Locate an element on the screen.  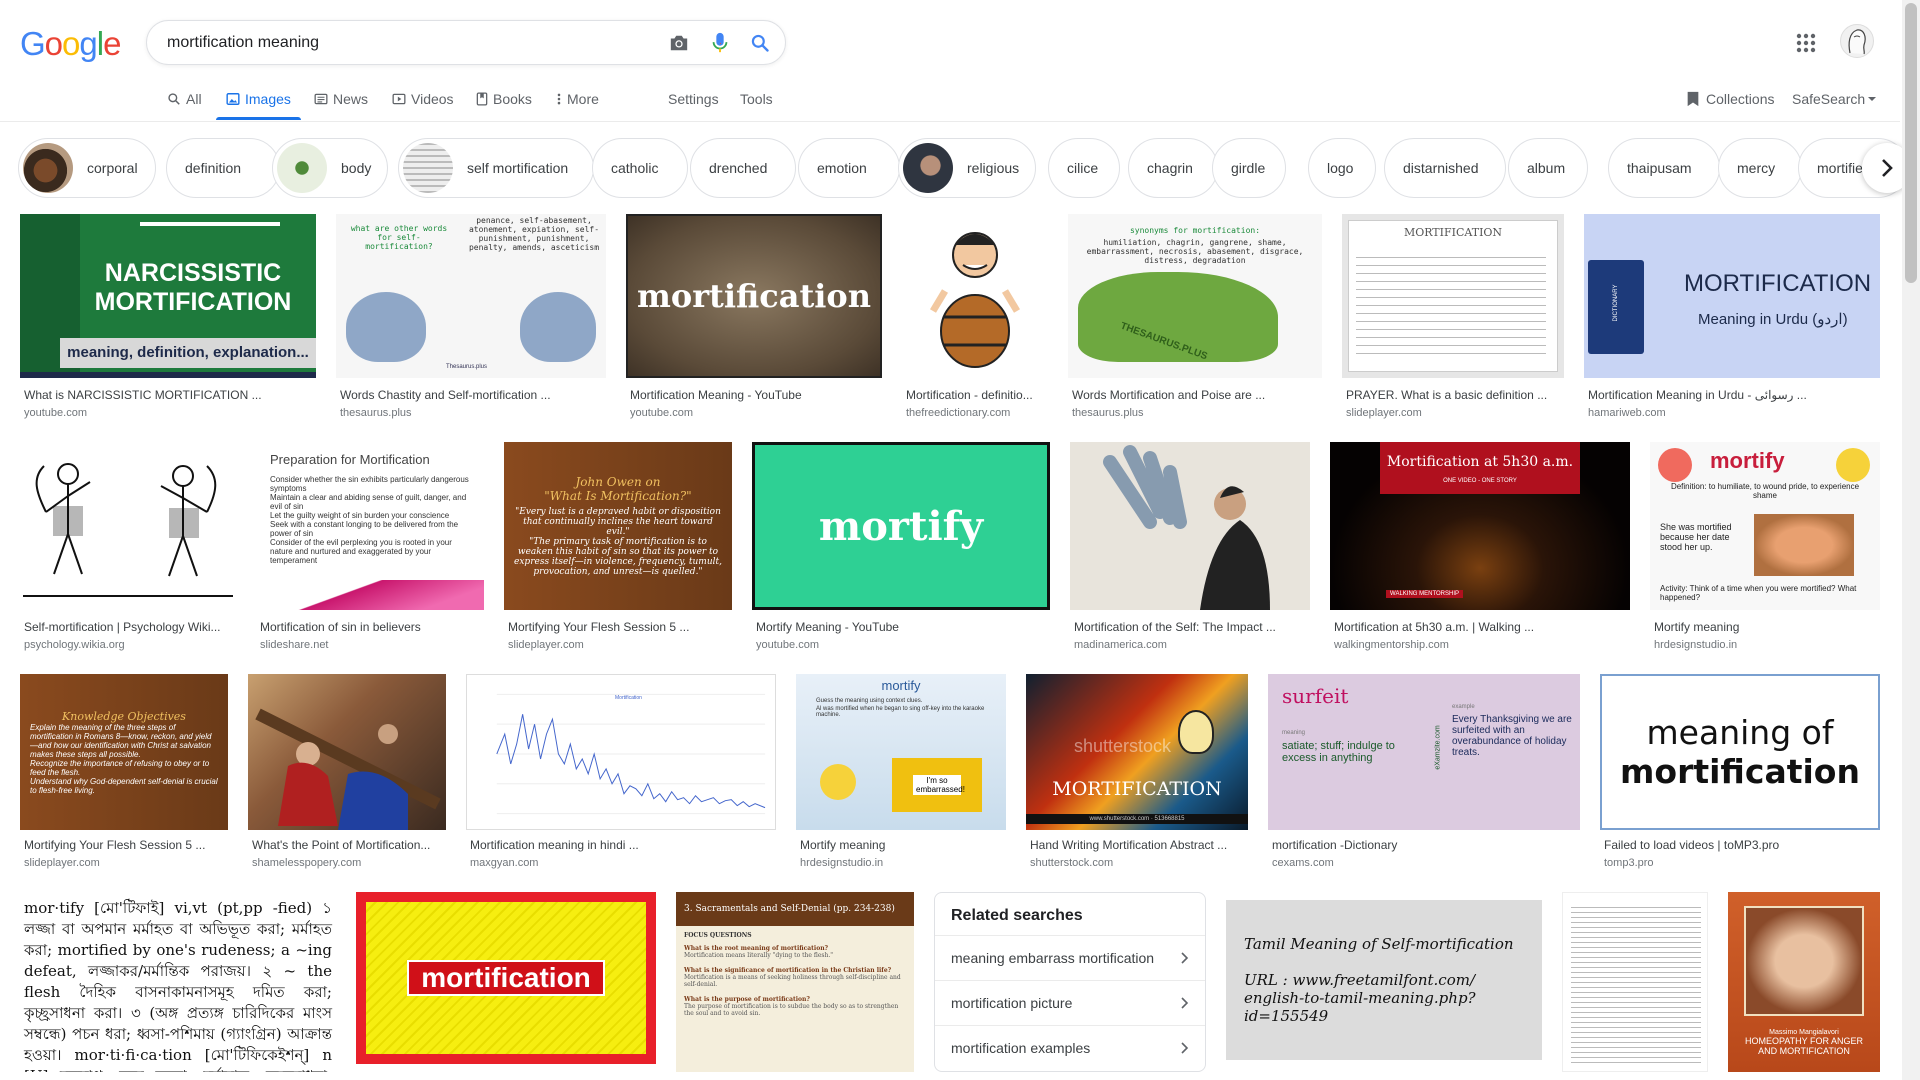
image-result: mortification is located at coordinates (506, 982).